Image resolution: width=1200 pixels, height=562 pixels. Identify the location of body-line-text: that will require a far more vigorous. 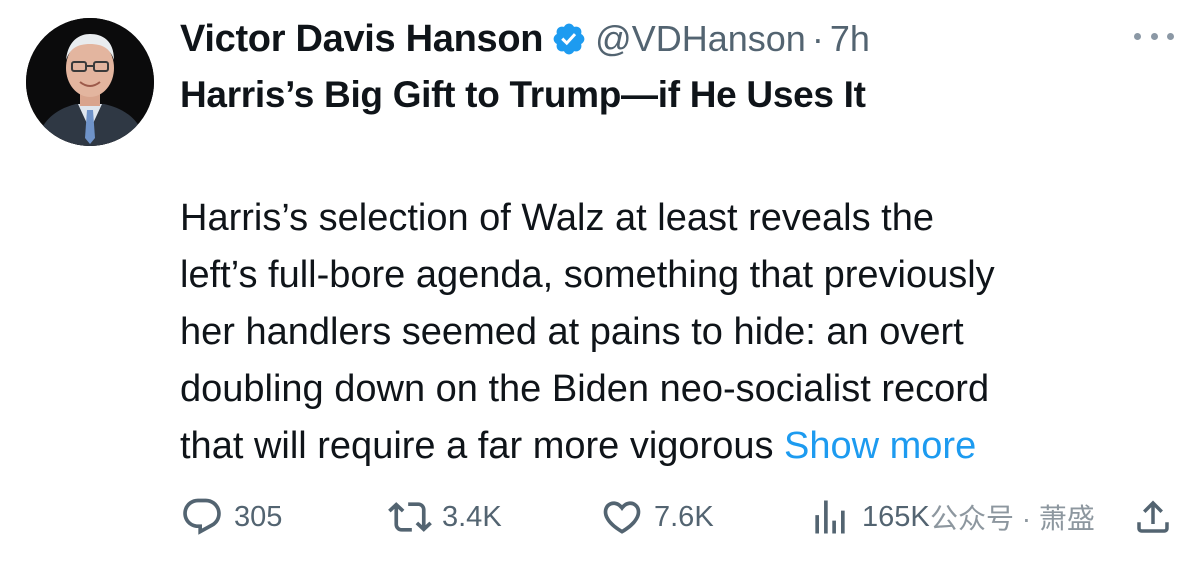
(482, 446).